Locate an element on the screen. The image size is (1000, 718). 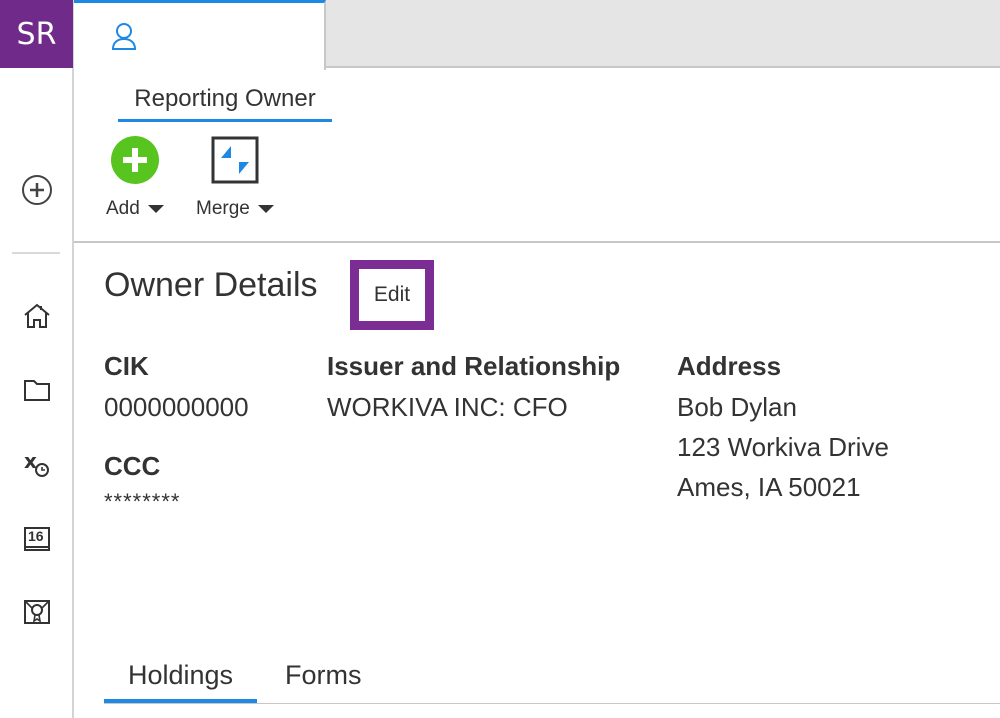
add-circle-icon is located at coordinates (135, 162).